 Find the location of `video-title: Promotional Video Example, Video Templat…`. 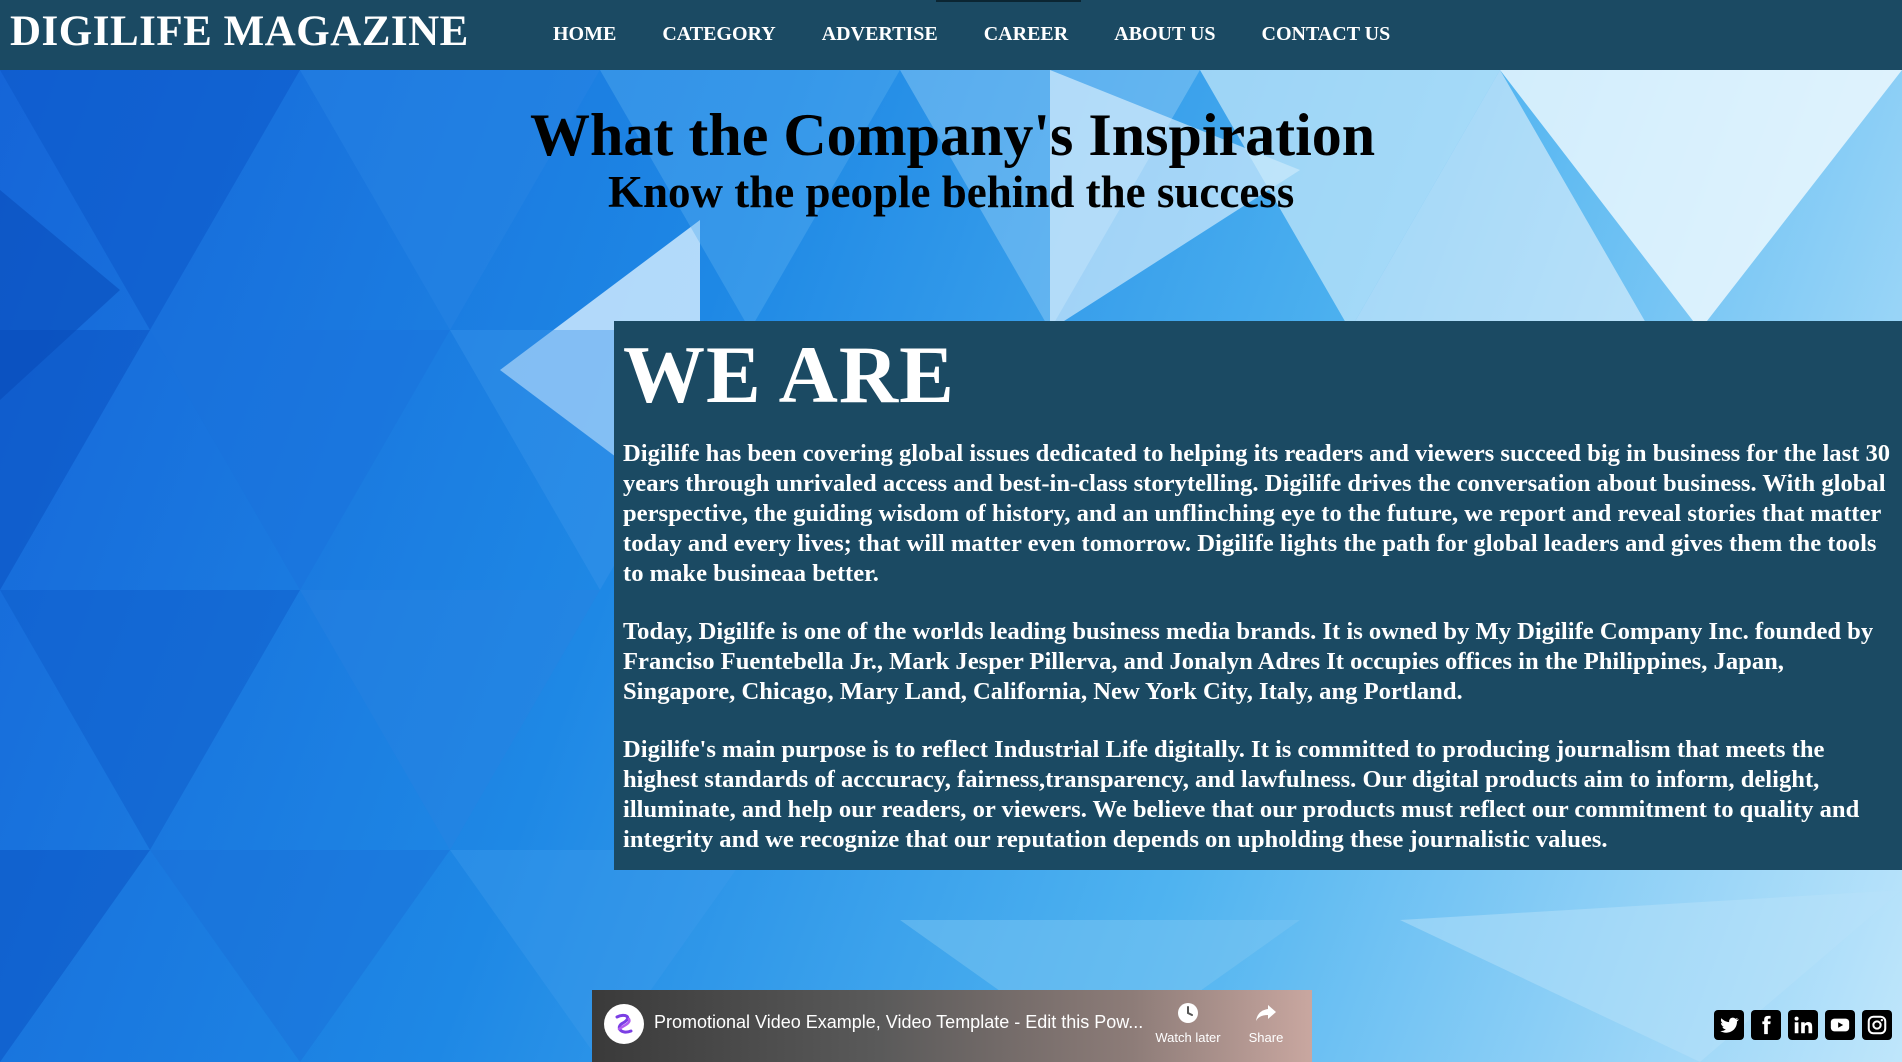

video-title: Promotional Video Example, Video Templat… is located at coordinates (898, 1022).